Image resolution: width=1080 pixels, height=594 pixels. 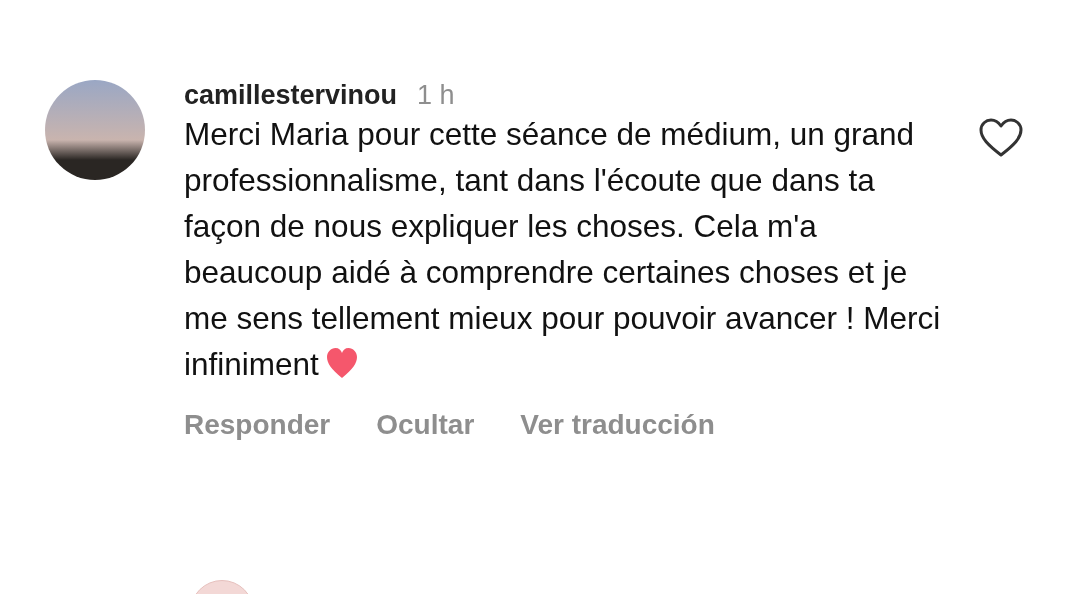 What do you see at coordinates (425, 425) in the screenshot?
I see `action-link: Ocultar` at bounding box center [425, 425].